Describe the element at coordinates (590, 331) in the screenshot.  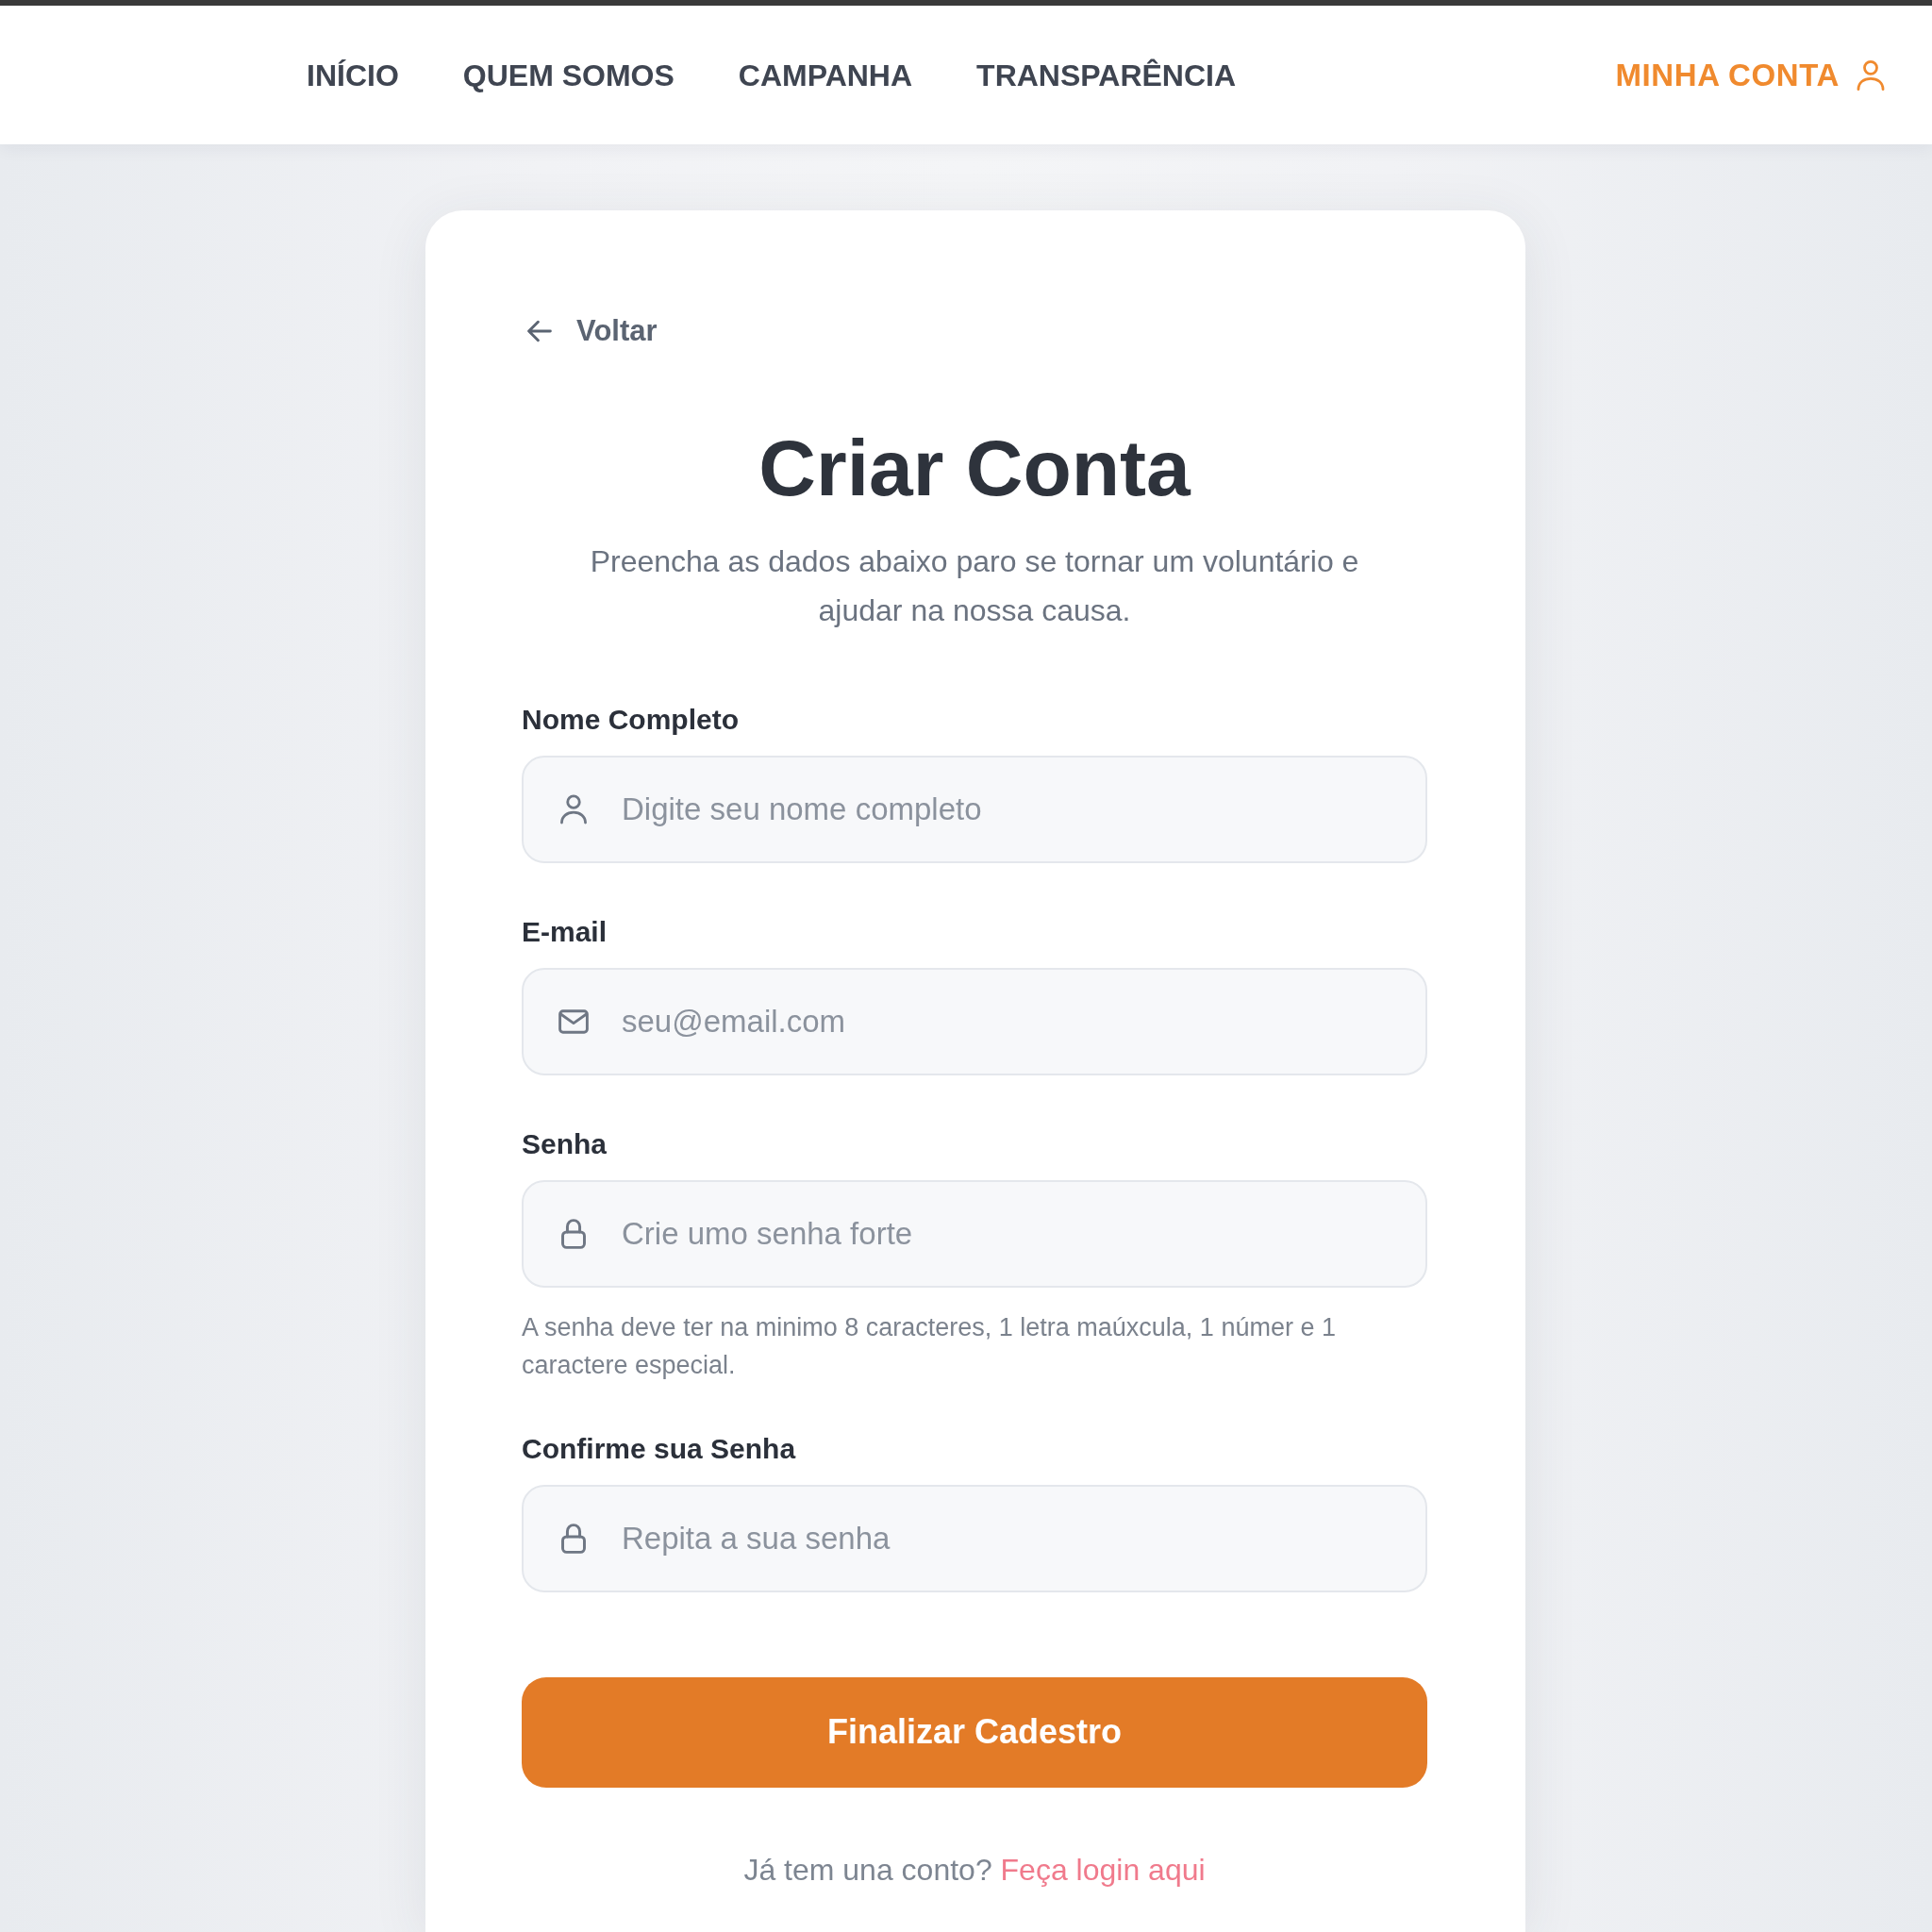
I see `back-link: Voltar` at that location.